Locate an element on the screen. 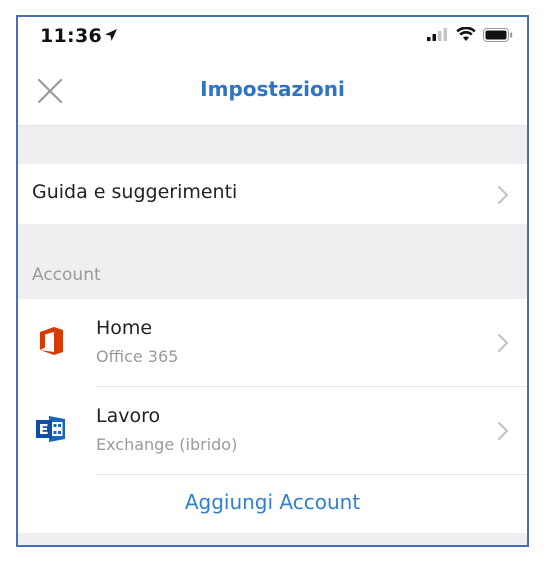  add-account-label: Aggiungi Account is located at coordinates (272, 502).